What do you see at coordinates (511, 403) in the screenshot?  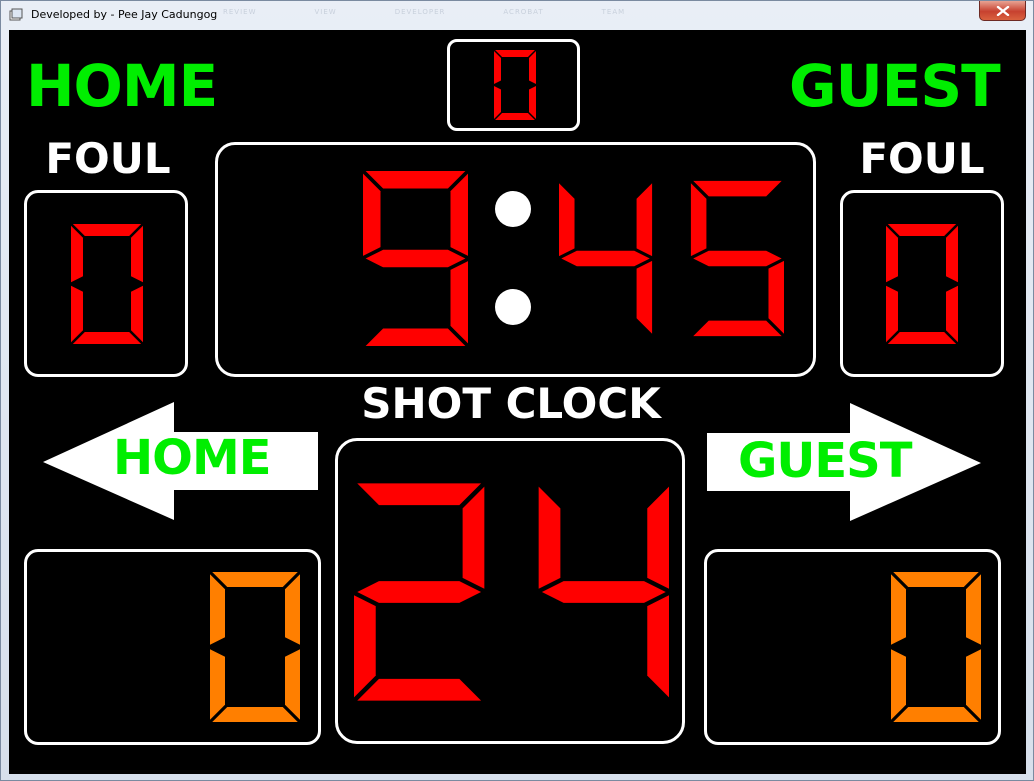 I see `shot-clock-label: SHOT CLOCK` at bounding box center [511, 403].